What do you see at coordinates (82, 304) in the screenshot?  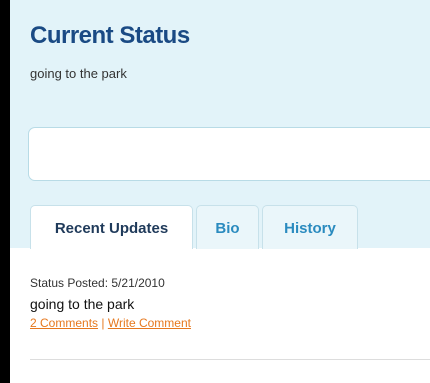 I see `post-text: going to the park` at bounding box center [82, 304].